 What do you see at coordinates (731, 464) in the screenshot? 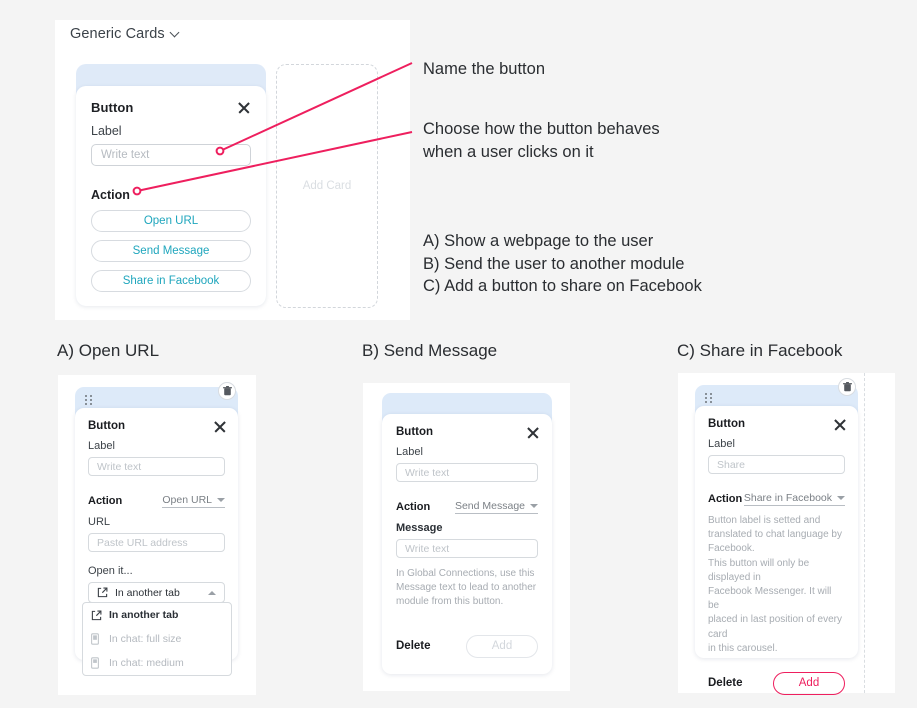
I see `label-input-placeholder: Share` at bounding box center [731, 464].